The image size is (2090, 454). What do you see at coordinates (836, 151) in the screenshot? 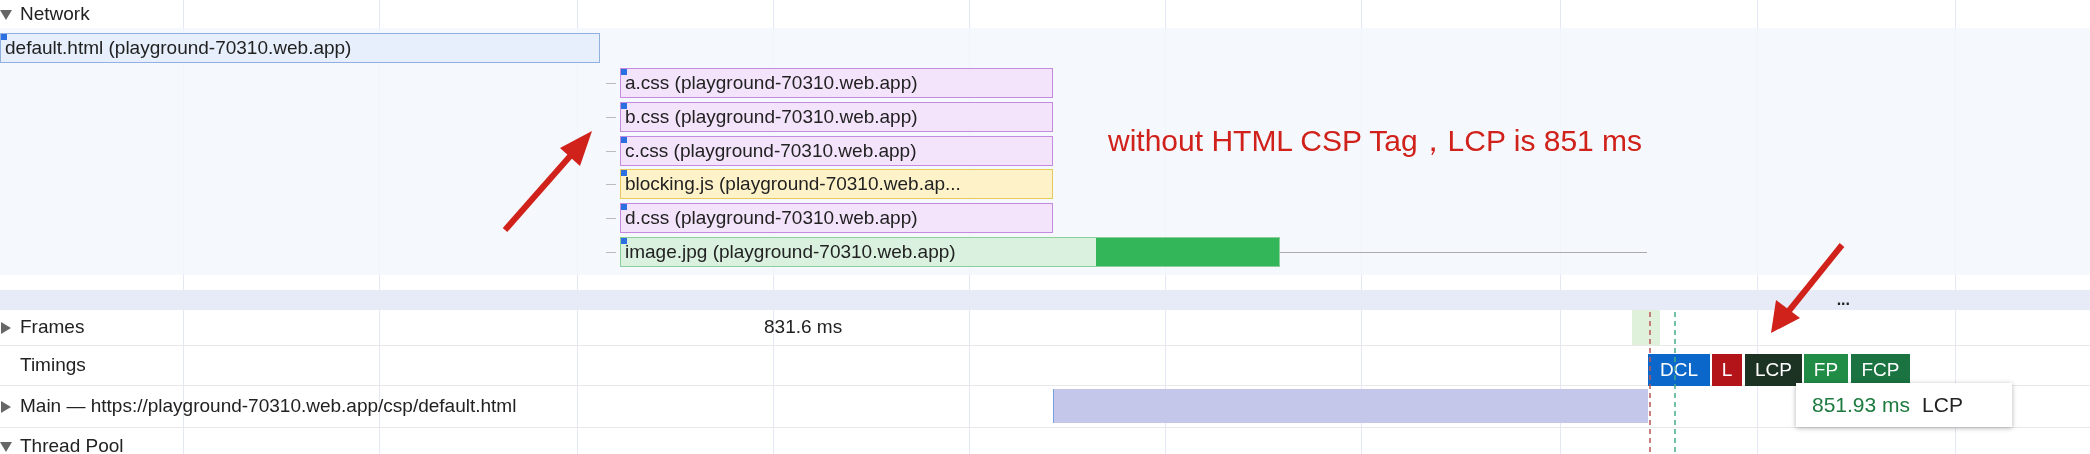
I see `network-request-bar: c.css (playground-70310.web.app)` at bounding box center [836, 151].